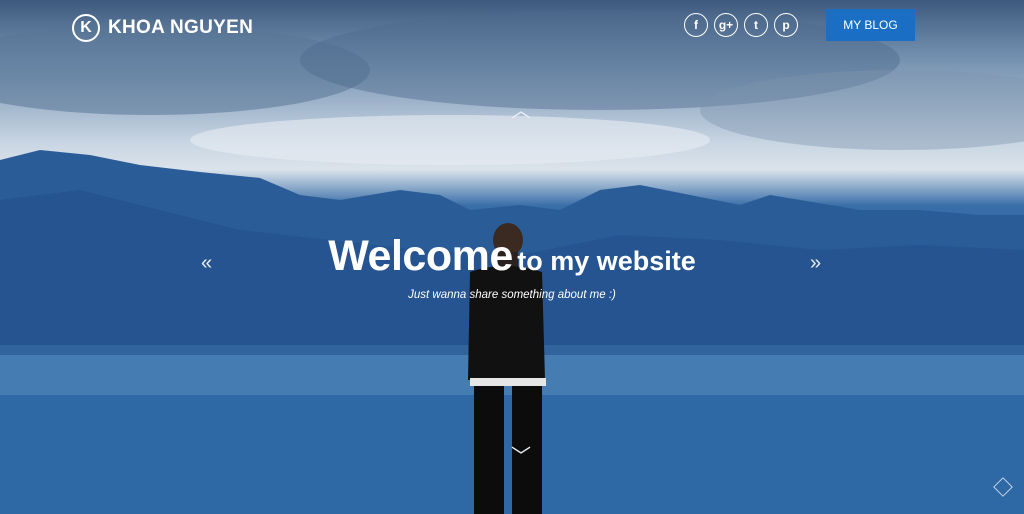  Describe the element at coordinates (696, 25) in the screenshot. I see `facebook-icon: f` at that location.